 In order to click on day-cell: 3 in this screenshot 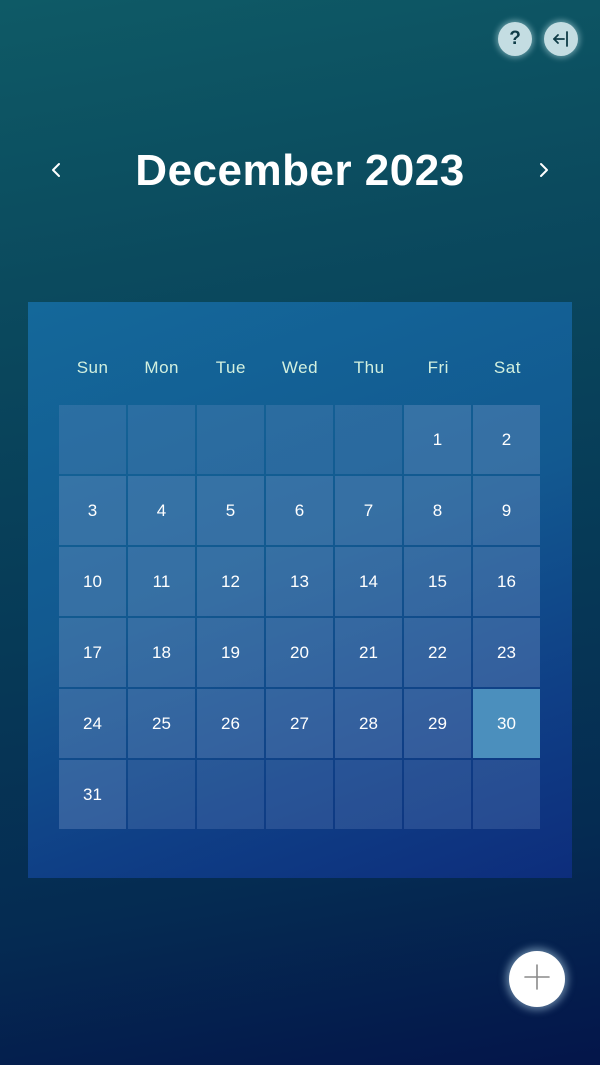, I will do `click(92, 510)`.